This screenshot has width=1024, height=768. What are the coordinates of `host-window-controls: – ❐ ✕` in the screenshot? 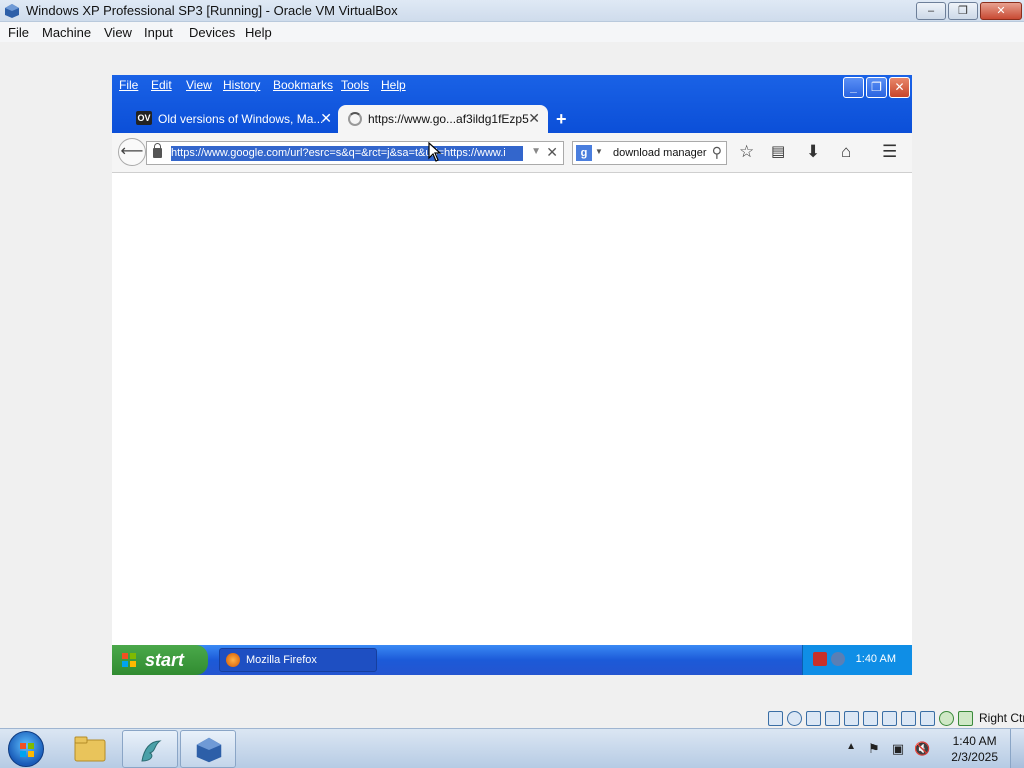 It's located at (969, 11).